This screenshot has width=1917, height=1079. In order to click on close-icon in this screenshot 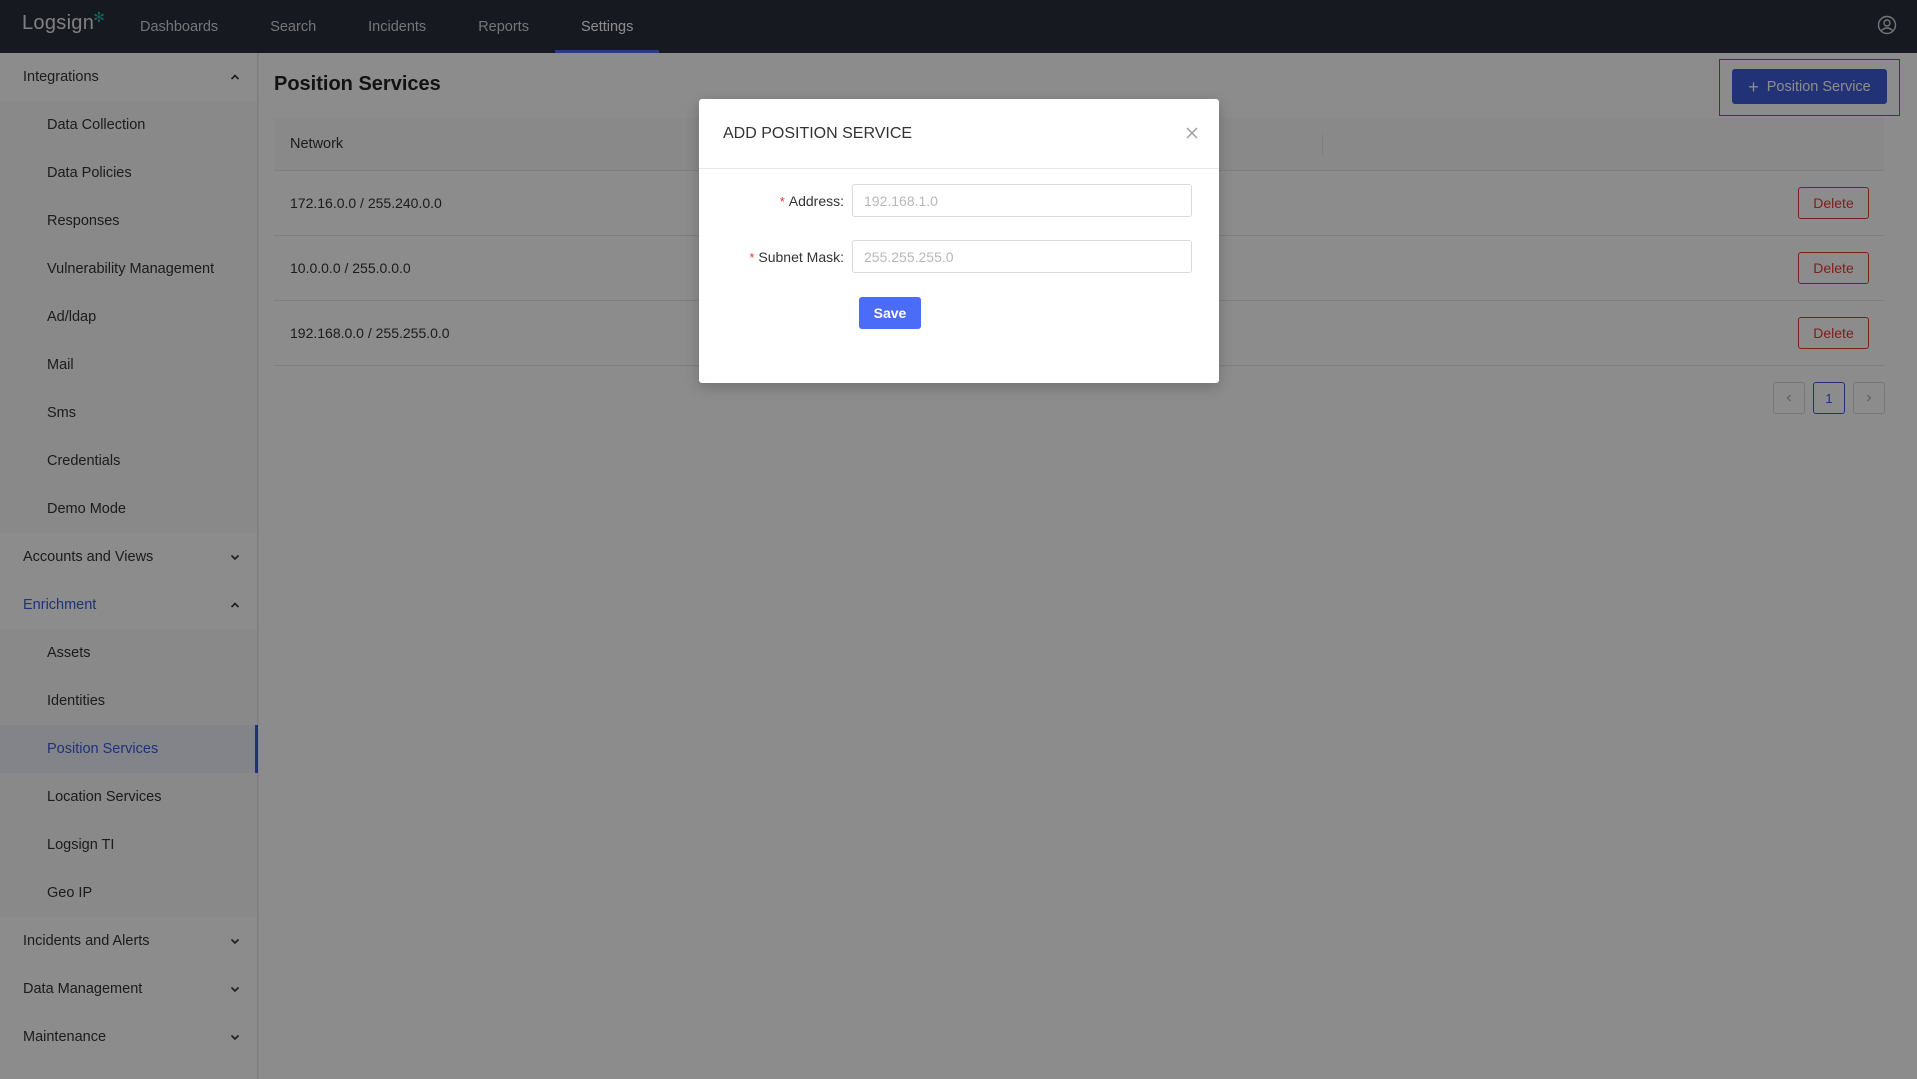, I will do `click(1192, 133)`.